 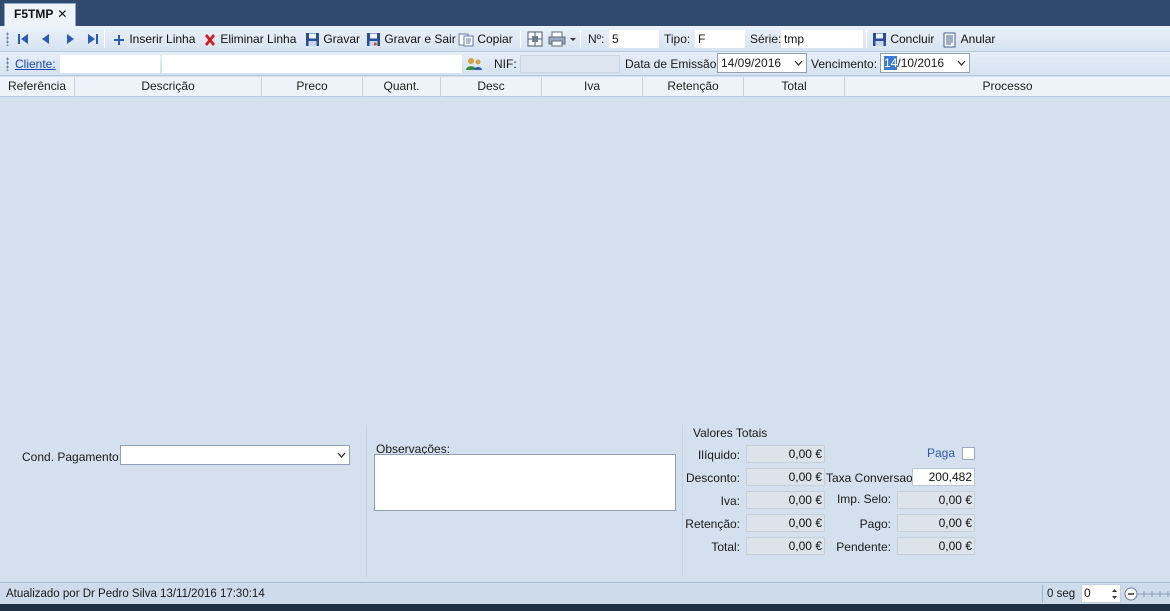 I want to click on save-and-exit-button: Gravar e Sair, so click(x=411, y=39).